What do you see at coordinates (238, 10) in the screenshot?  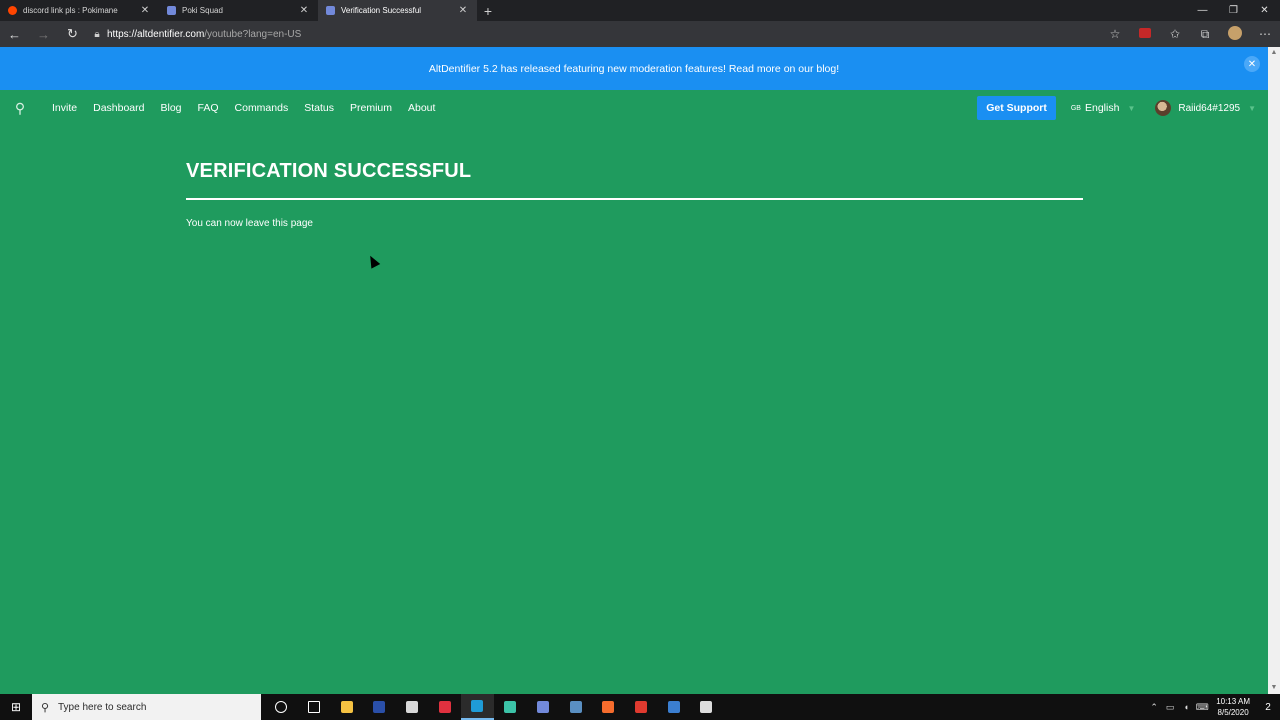 I see `tab-poki-squad: Poki Squad ✕` at bounding box center [238, 10].